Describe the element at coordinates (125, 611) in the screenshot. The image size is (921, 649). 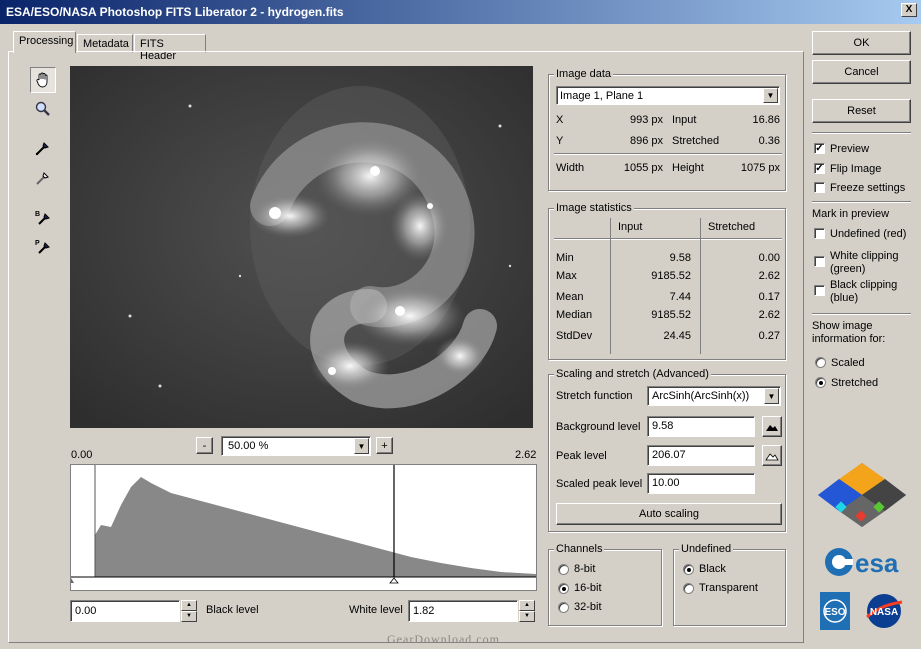
I see `black-level-input: 0.00` at that location.